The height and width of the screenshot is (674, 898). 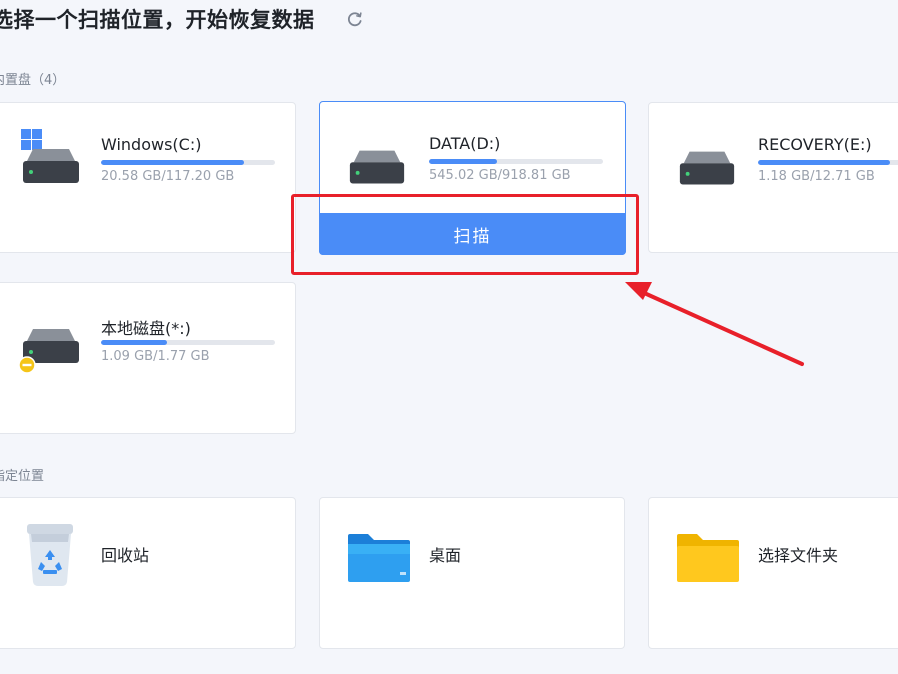 What do you see at coordinates (773, 573) in the screenshot?
I see `location-card-choose-folder: 选择文件夹` at bounding box center [773, 573].